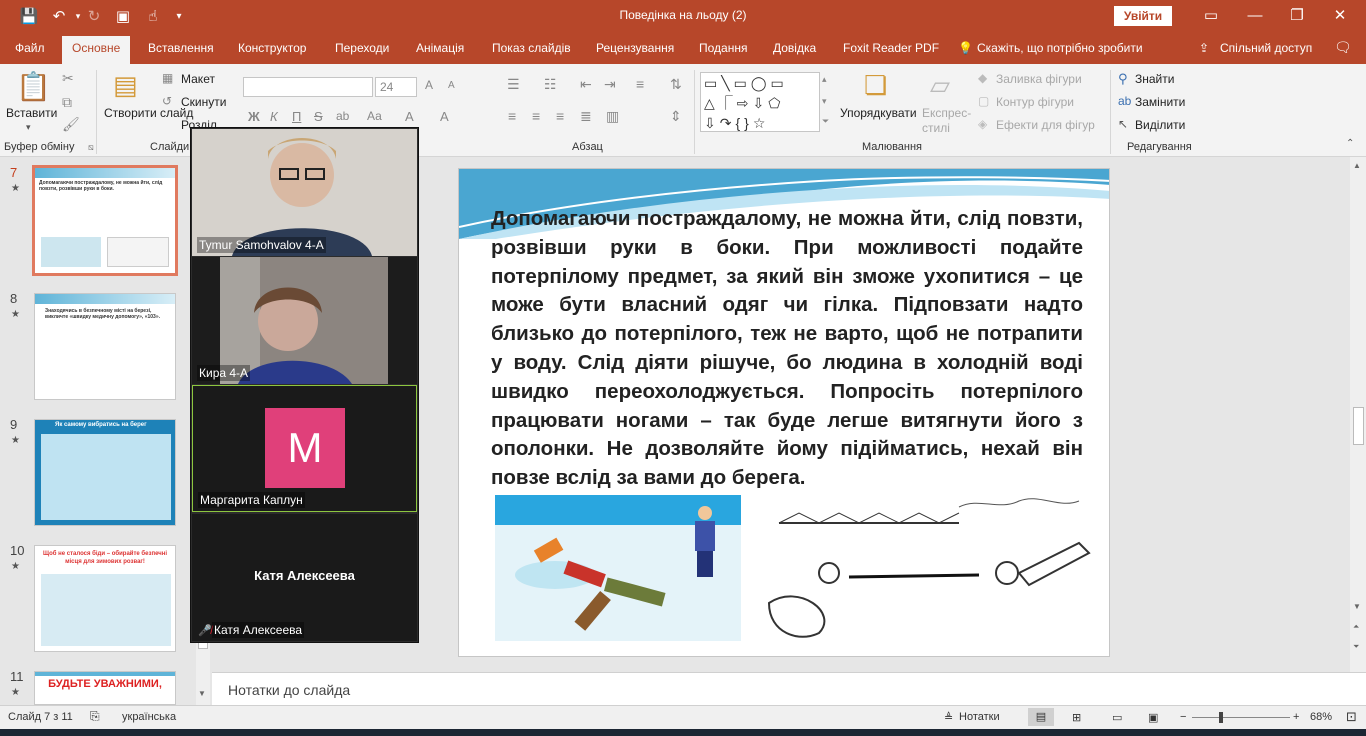 The image size is (1366, 736). What do you see at coordinates (1340, 16) in the screenshot?
I see `close-button: ✕` at bounding box center [1340, 16].